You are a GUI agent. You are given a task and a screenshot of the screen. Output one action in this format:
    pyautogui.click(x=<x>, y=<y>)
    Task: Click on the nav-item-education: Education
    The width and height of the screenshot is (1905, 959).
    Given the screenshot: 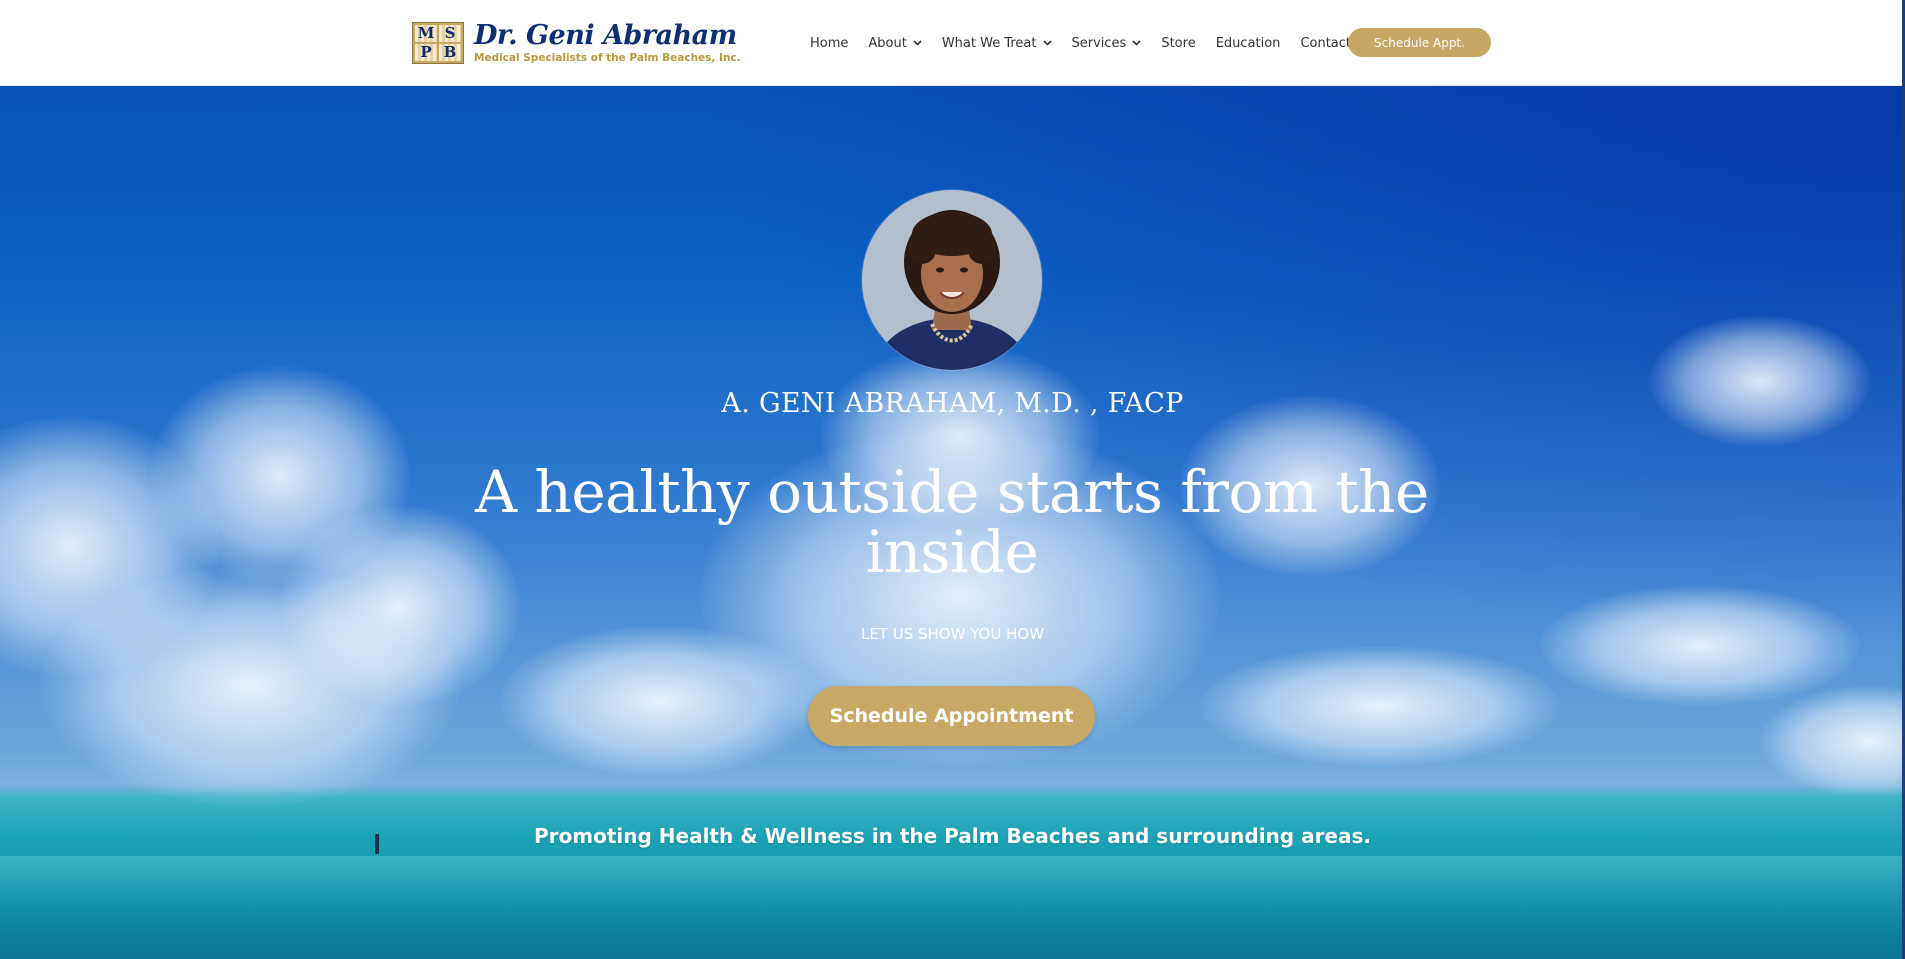 What is the action you would take?
    pyautogui.click(x=1248, y=43)
    